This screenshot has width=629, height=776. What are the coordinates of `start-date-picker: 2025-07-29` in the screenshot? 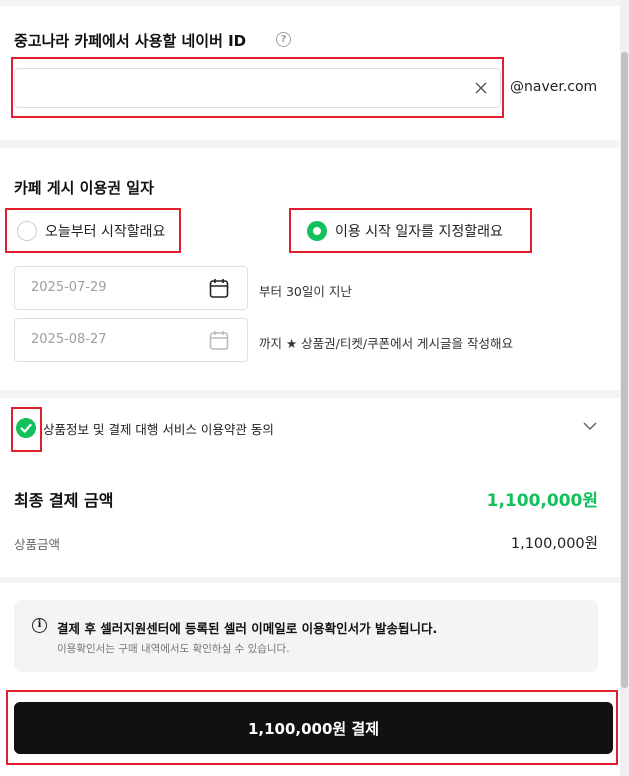 It's located at (131, 288).